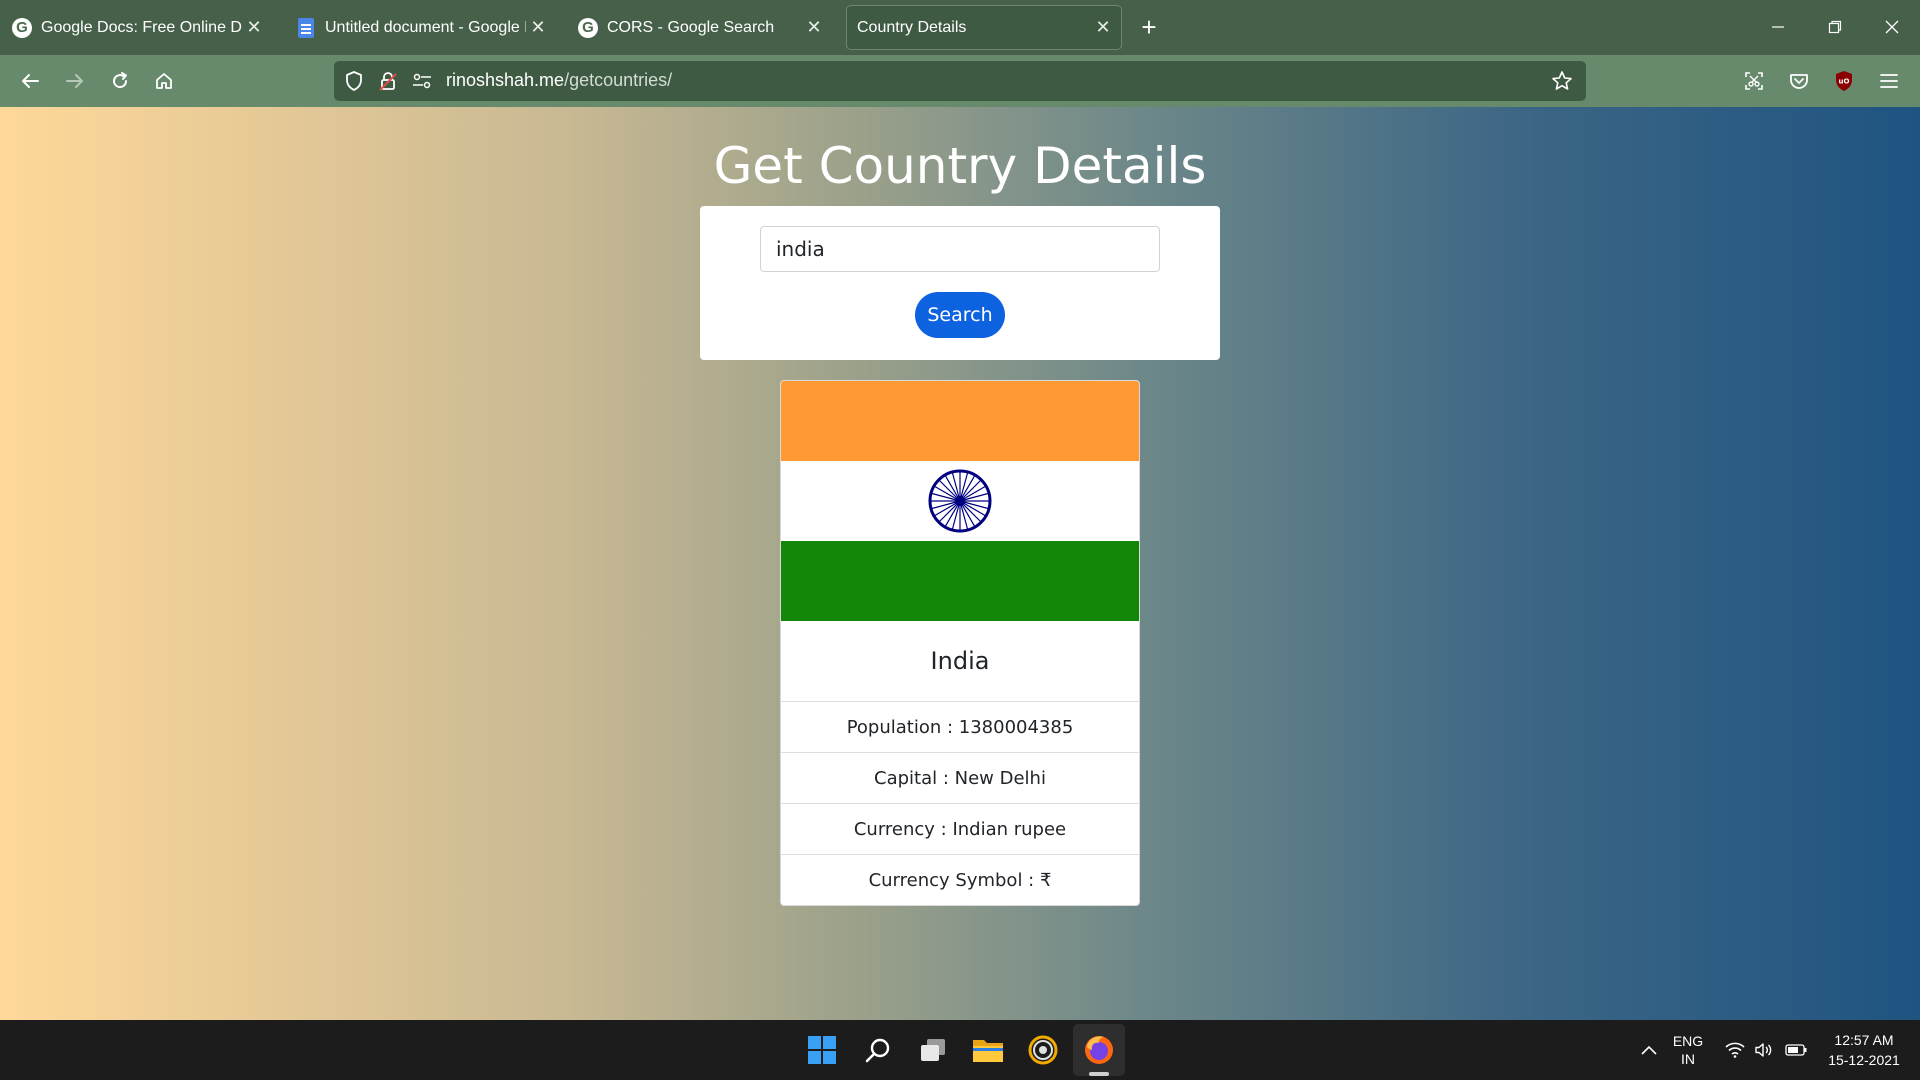 The height and width of the screenshot is (1080, 1920). I want to click on flag-band-saffron, so click(960, 421).